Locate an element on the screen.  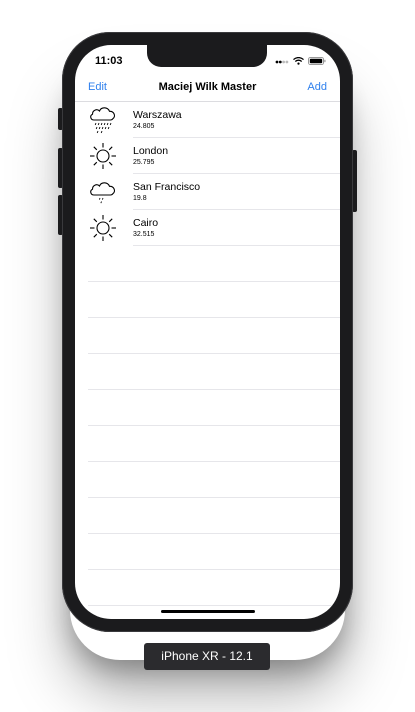
status-icons is located at coordinates (300, 61).